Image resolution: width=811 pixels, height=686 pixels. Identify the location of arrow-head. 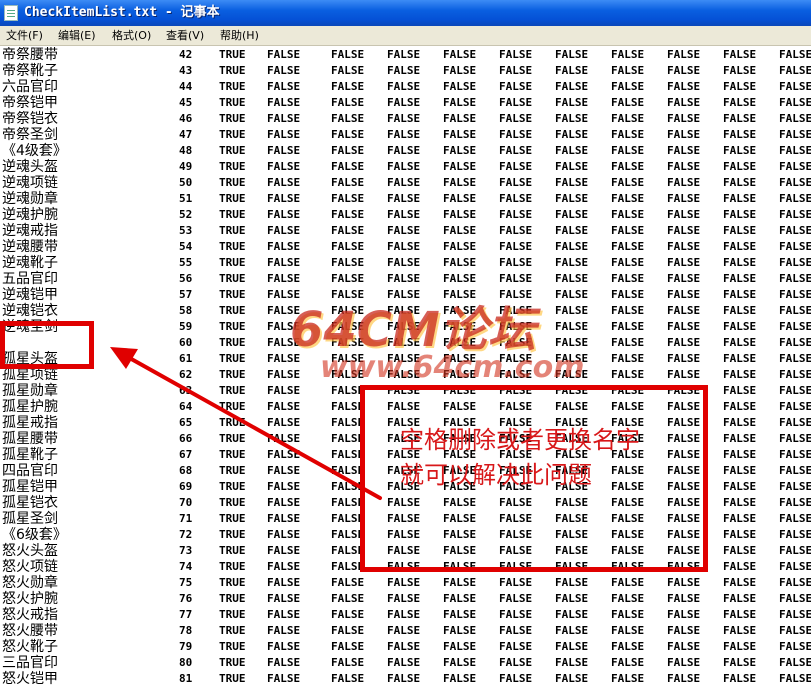
(124, 358).